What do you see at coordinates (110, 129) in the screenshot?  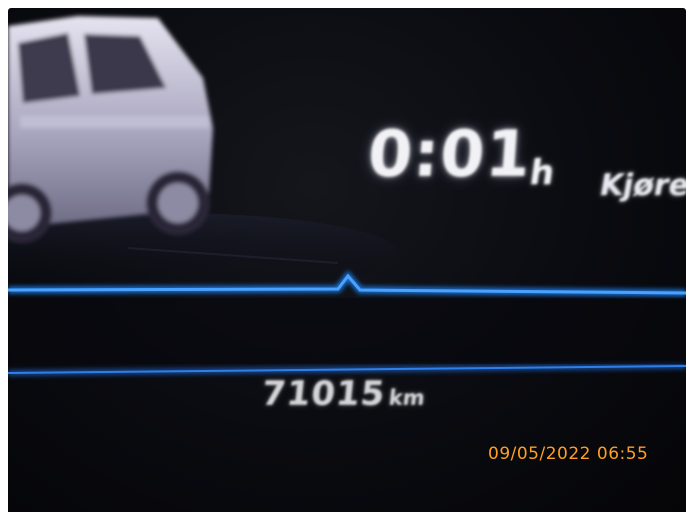 I see `car-illustration` at bounding box center [110, 129].